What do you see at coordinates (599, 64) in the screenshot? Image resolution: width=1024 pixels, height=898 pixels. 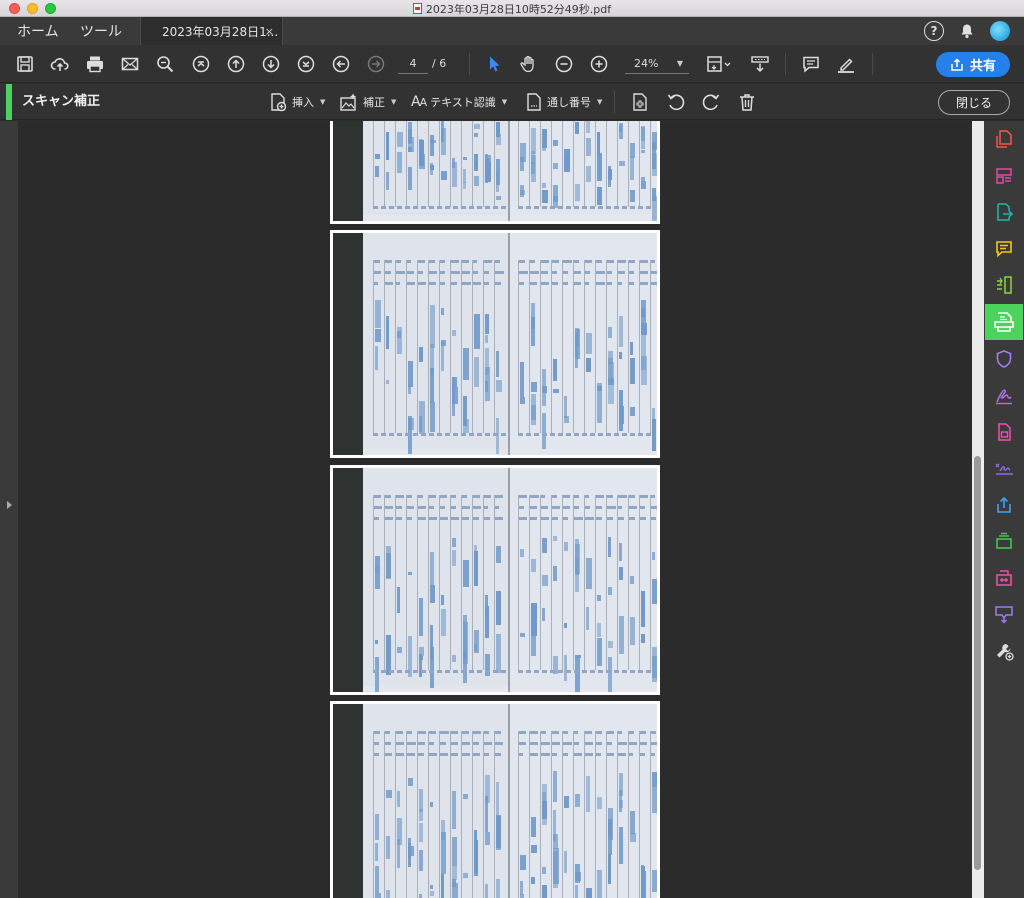 I see `zoom-in-icon` at bounding box center [599, 64].